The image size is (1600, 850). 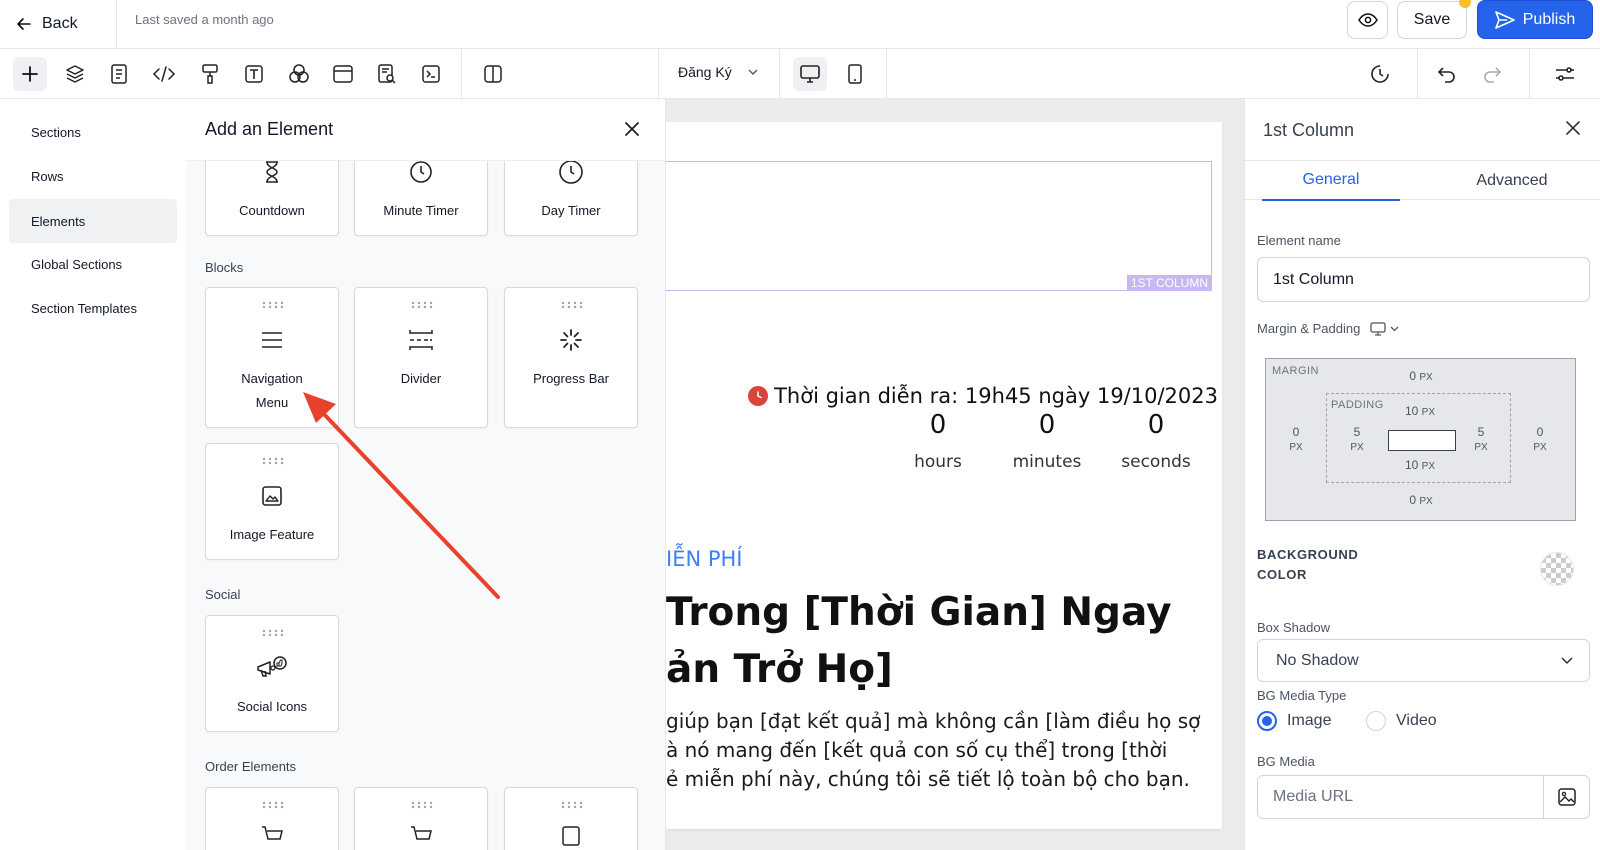 I want to click on page-selector-label: Đăng Ký, so click(x=705, y=72).